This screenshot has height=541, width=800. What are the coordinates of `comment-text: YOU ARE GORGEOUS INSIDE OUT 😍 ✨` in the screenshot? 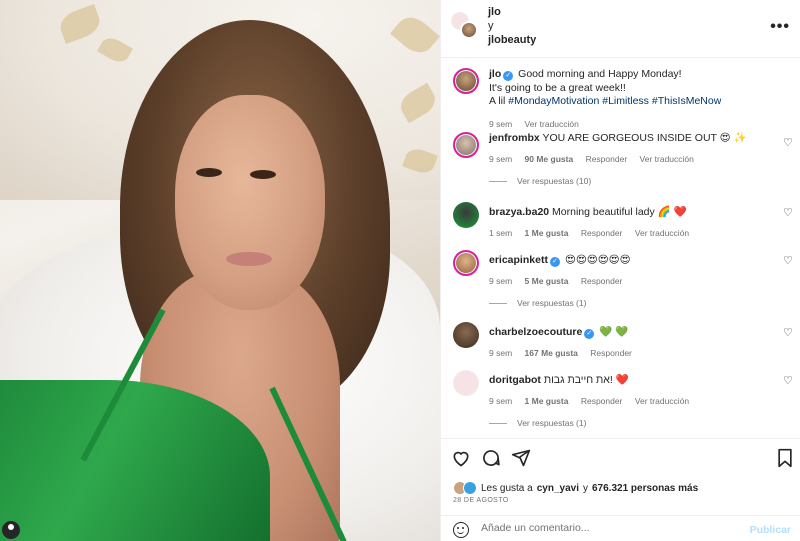 It's located at (644, 138).